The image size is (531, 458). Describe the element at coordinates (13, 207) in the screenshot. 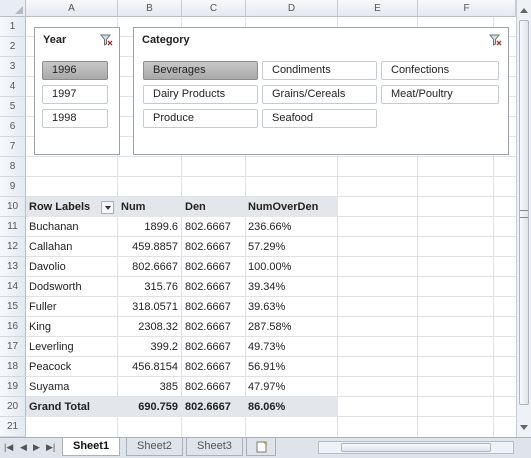

I see `row-header: 10` at that location.